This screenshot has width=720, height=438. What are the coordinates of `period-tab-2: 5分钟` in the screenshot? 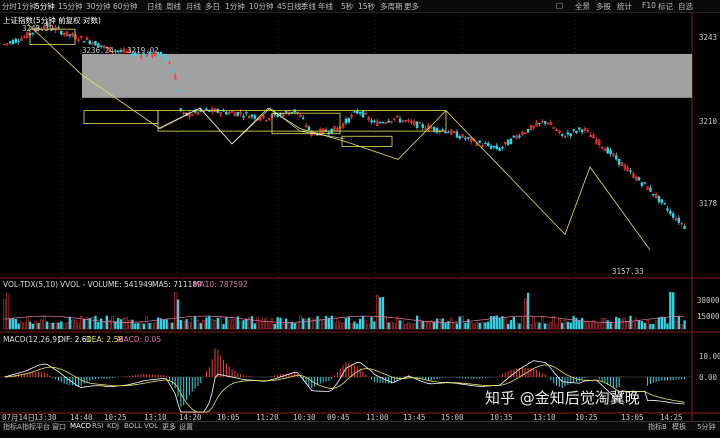 It's located at (45, 6).